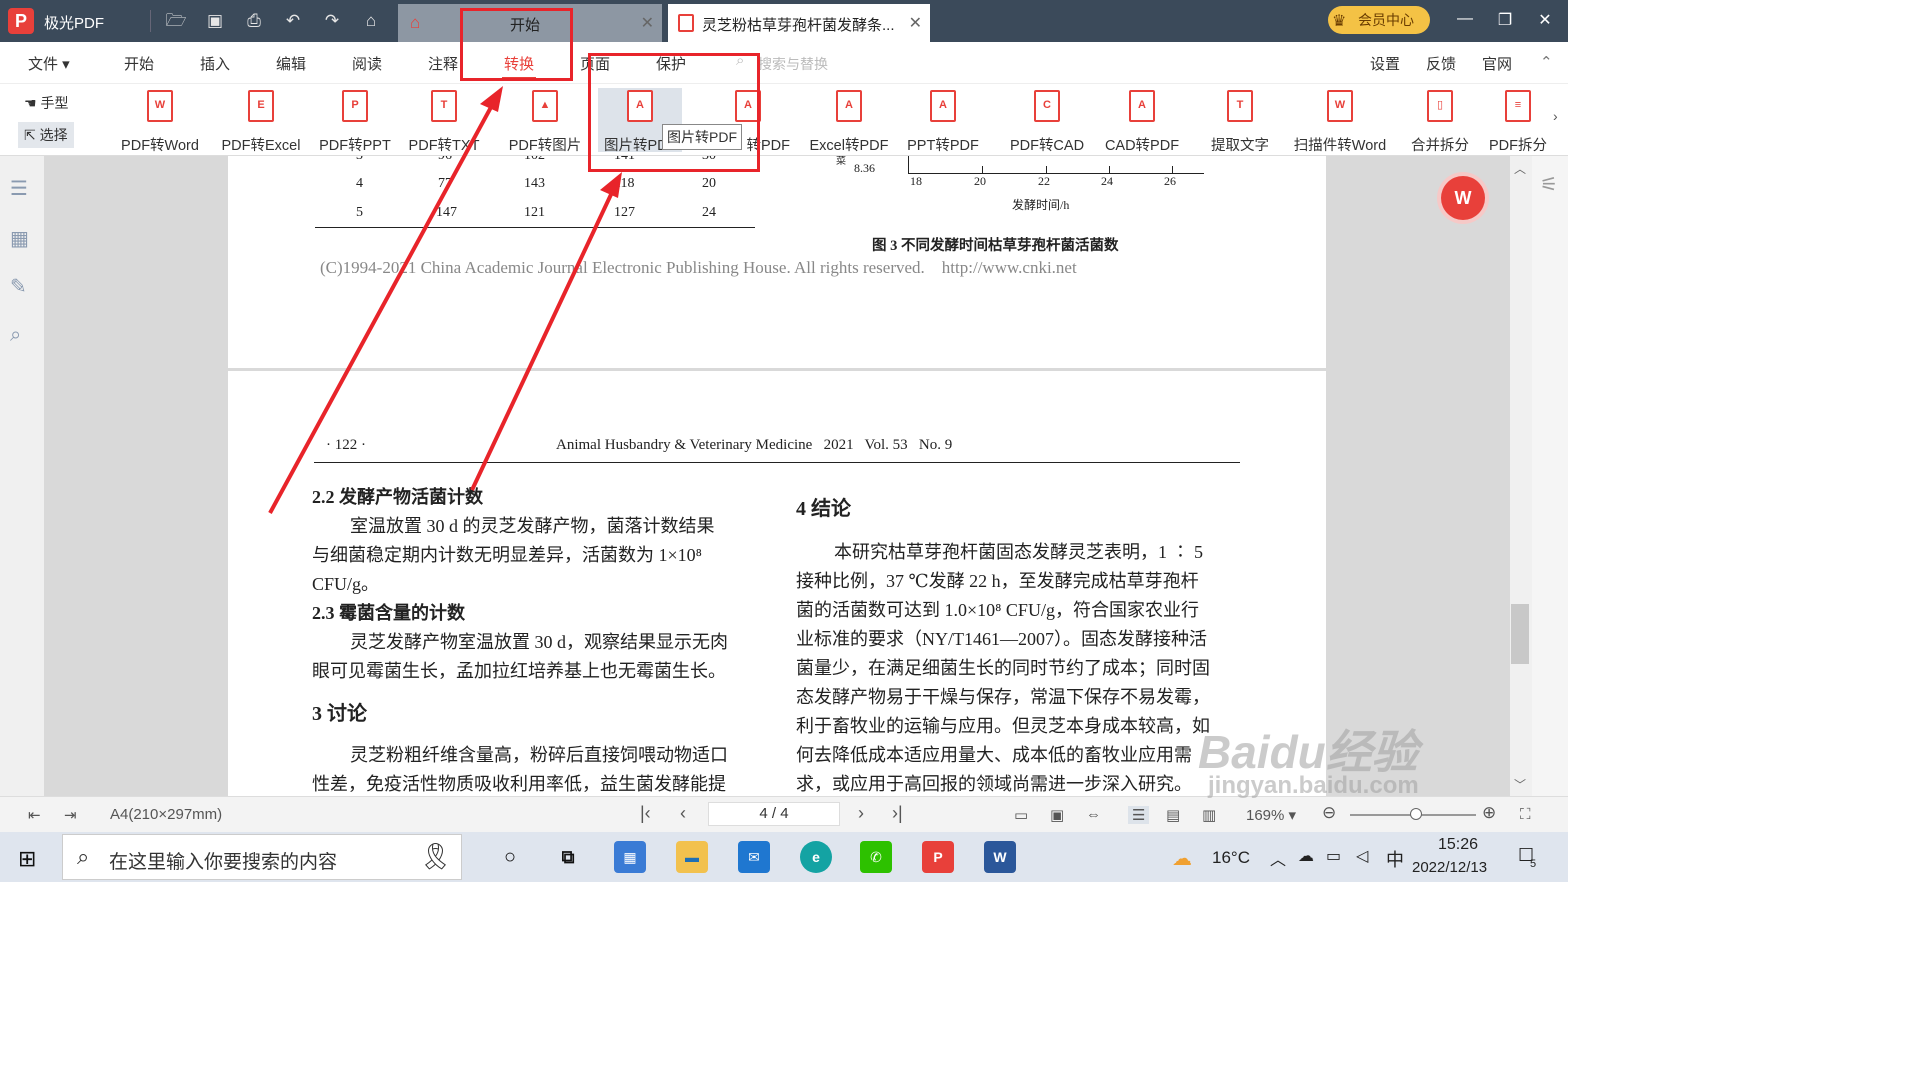 The height and width of the screenshot is (1080, 1920). Describe the element at coordinates (1395, 859) in the screenshot. I see `ime-indicator: 中` at that location.